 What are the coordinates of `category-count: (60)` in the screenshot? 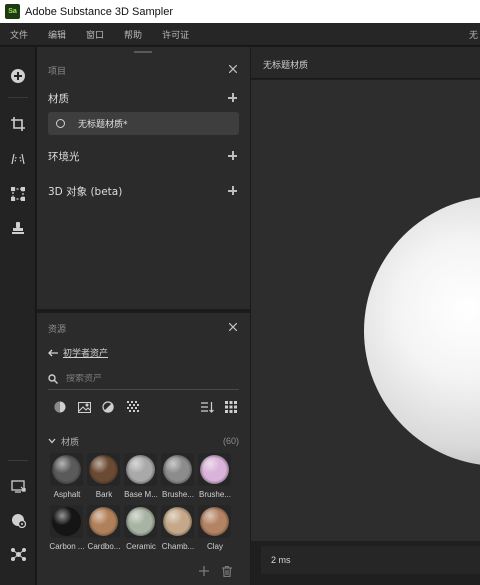 It's located at (230, 441).